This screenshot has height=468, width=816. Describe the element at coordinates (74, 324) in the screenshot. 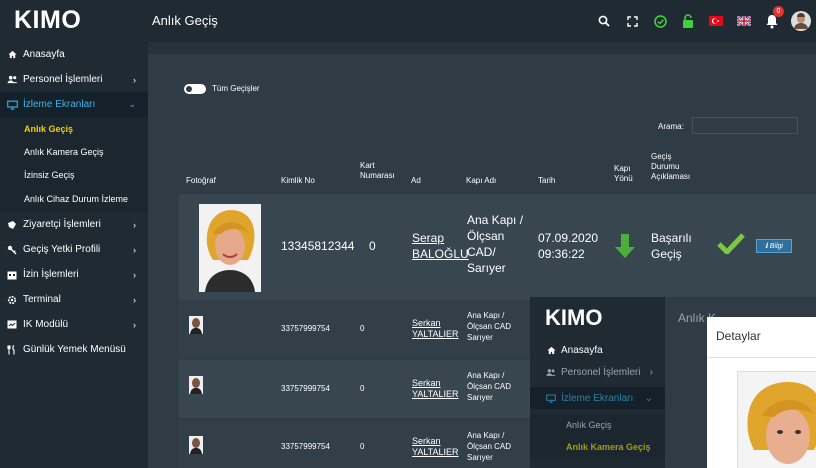

I see `sidebar-item-hr: IK Modülü ›` at that location.